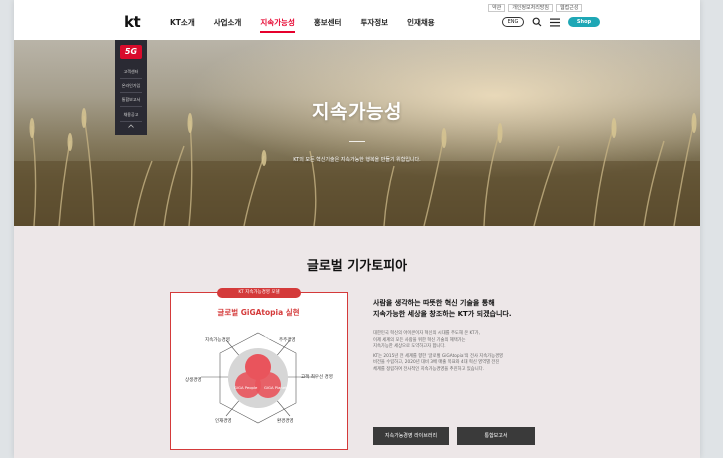 The width and height of the screenshot is (723, 458). Describe the element at coordinates (434, 303) in the screenshot. I see `headline-line: 사람을 생각하는 따뜻한 혁신 기술을 통해` at that location.